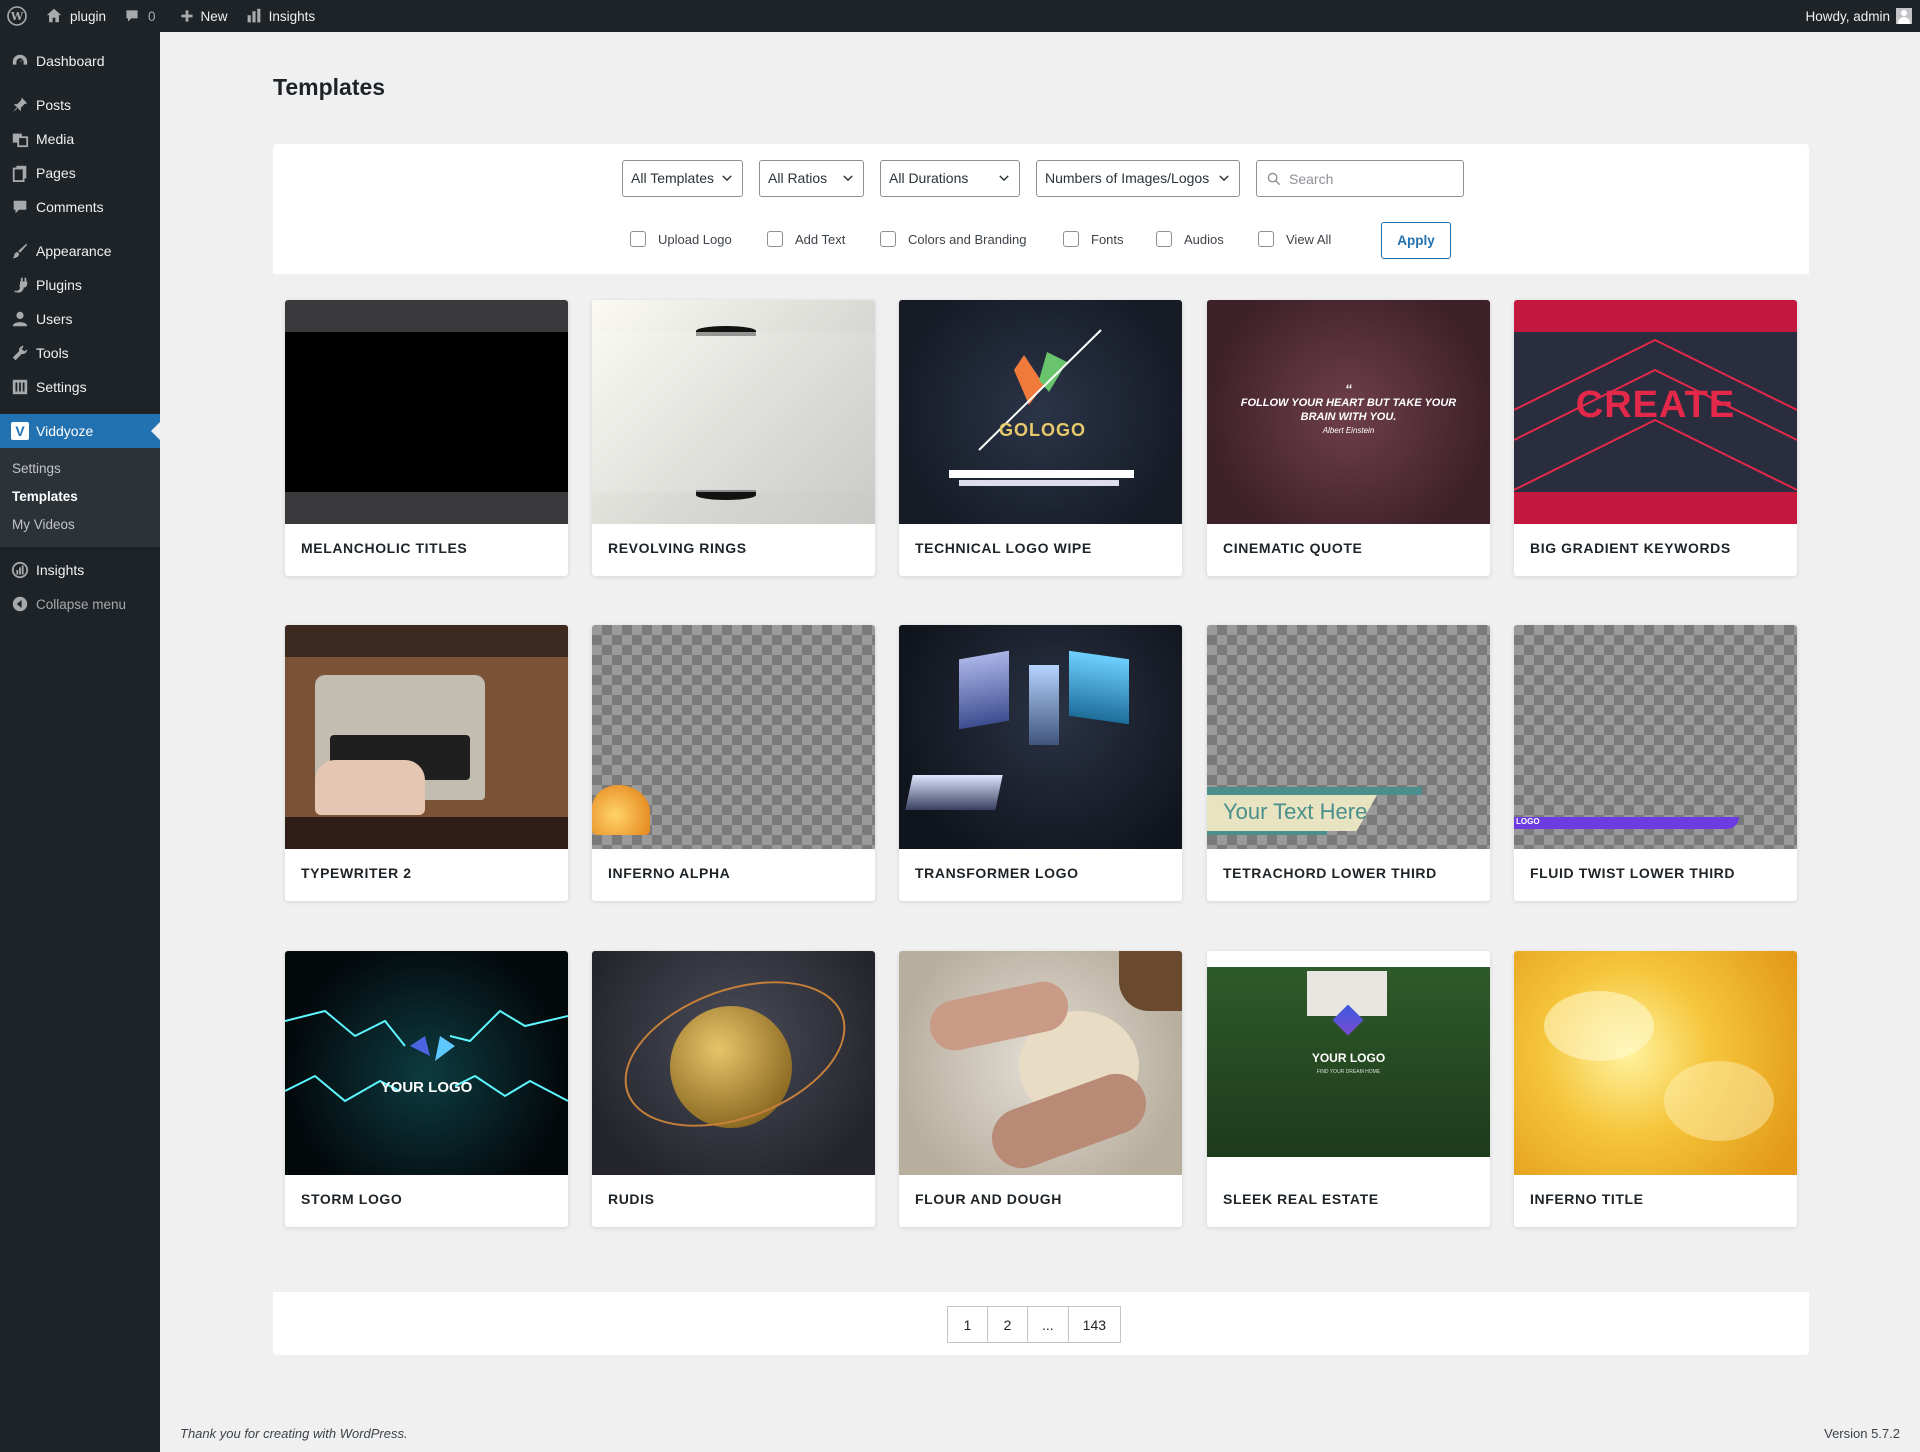 The height and width of the screenshot is (1452, 1920). I want to click on checkbox-label: Audios, so click(1204, 239).